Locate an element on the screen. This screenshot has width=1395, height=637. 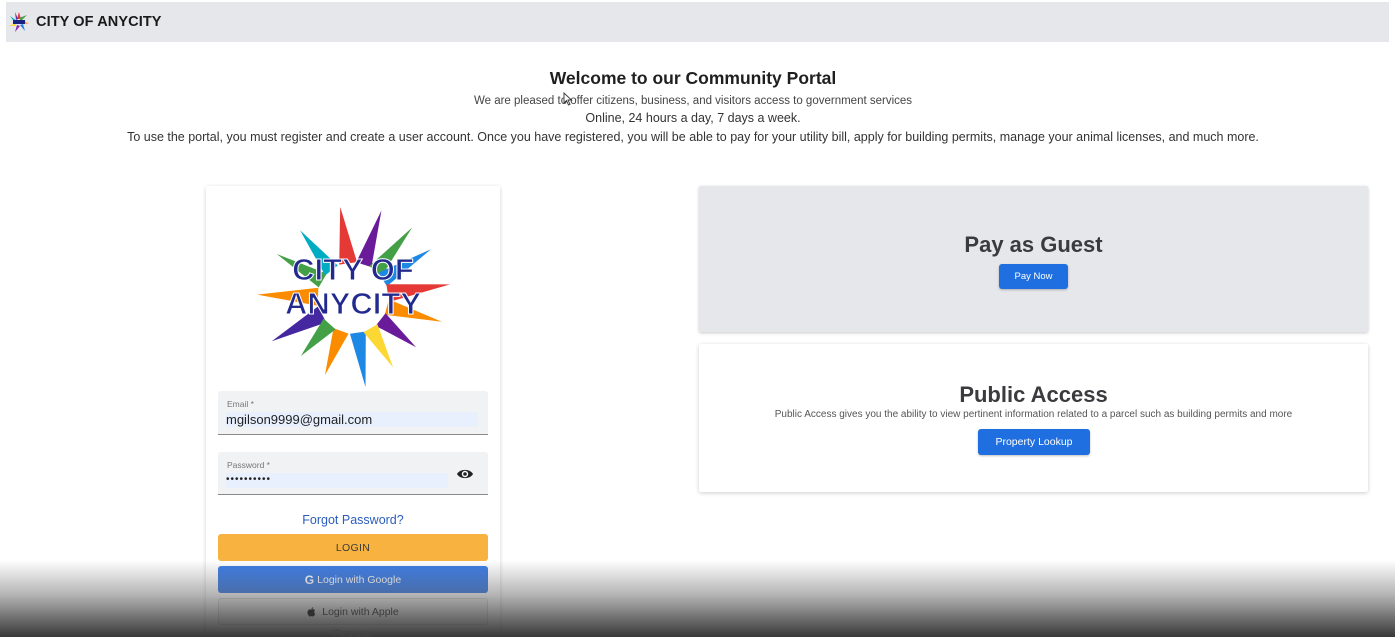
logo-text-line1: CITY OF is located at coordinates (353, 269).